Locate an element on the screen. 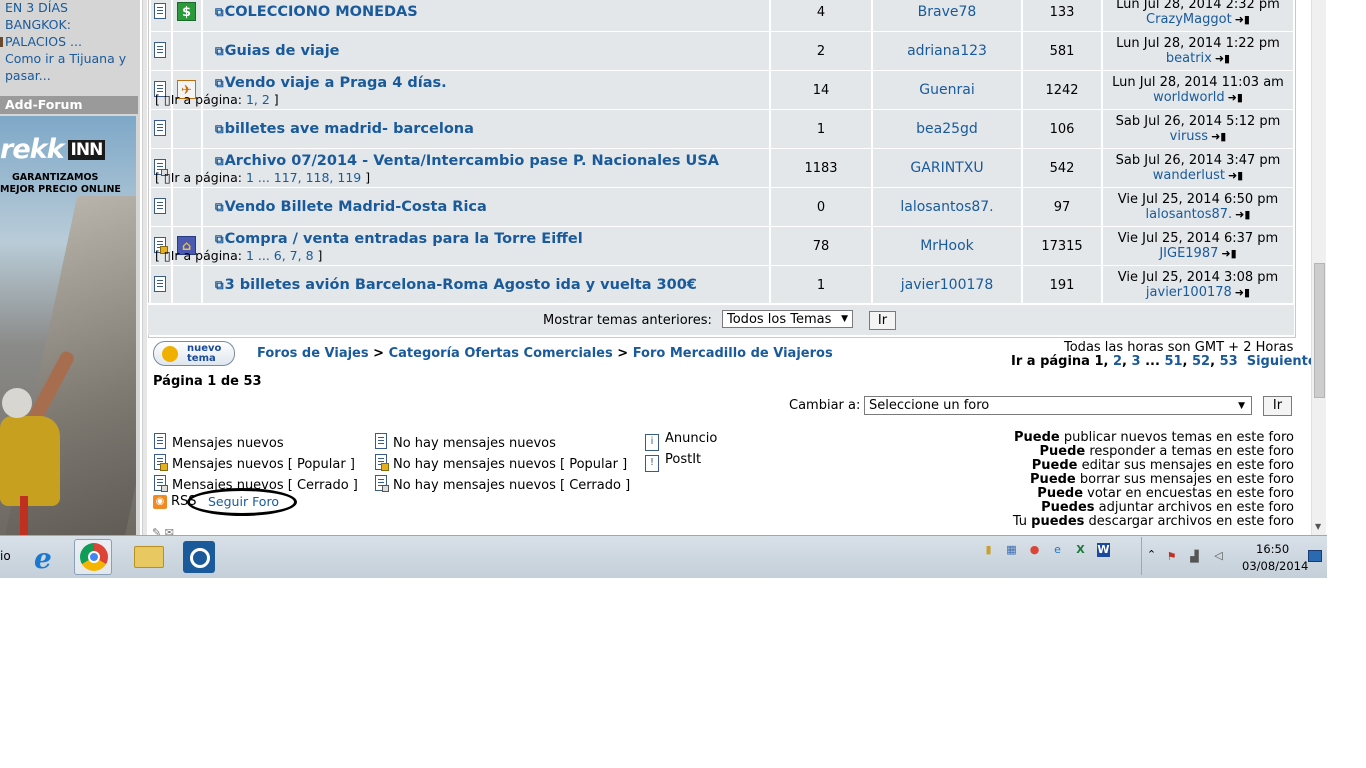 The image size is (1366, 768). topic-title-link: ⧉Vendo viaje a Praga 4 días. is located at coordinates (331, 83).